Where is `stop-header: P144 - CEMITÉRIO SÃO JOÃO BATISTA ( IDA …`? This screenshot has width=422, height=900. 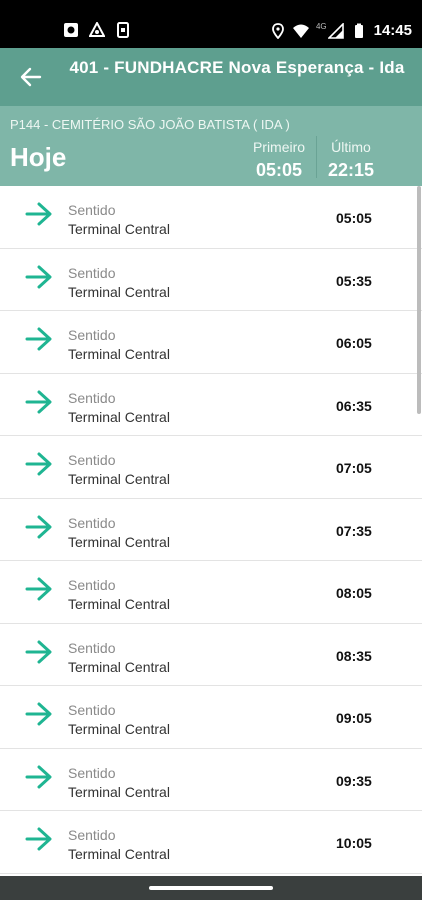
stop-header: P144 - CEMITÉRIO SÃO JOÃO BATISTA ( IDA … is located at coordinates (211, 146).